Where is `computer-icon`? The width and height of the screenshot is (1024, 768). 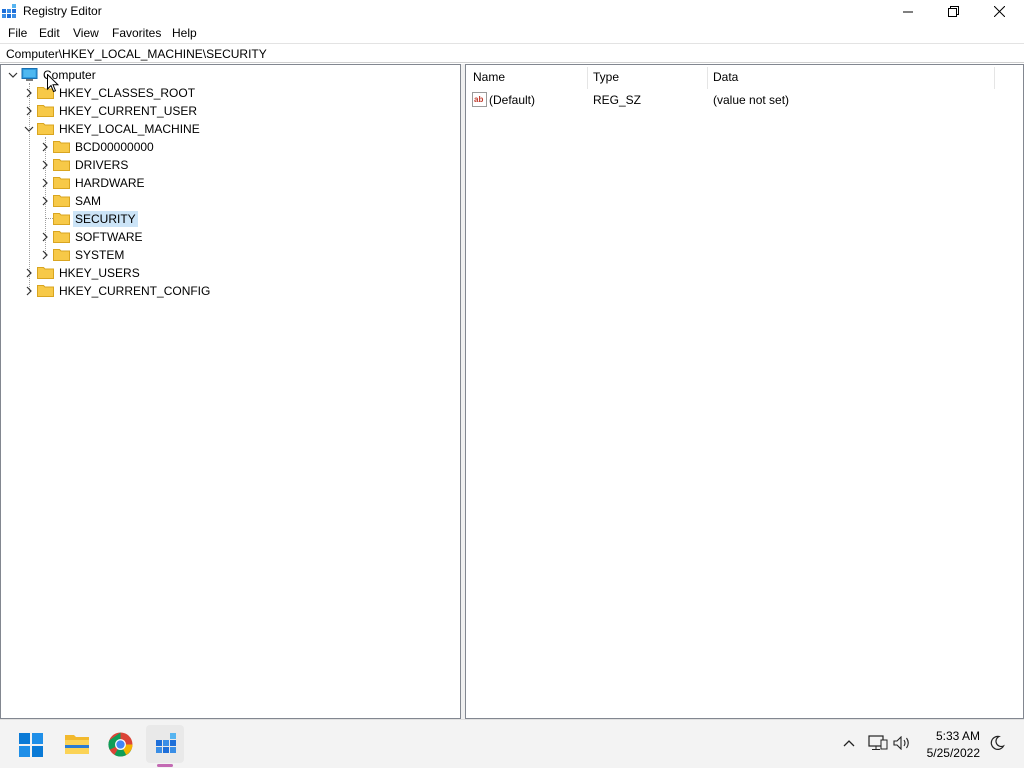
computer-icon is located at coordinates (29, 74).